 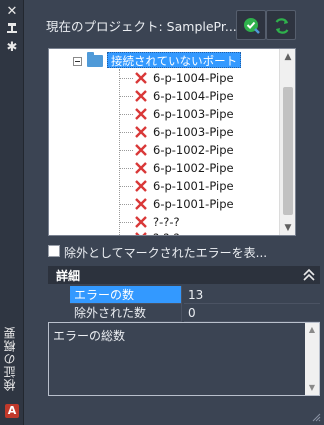 What do you see at coordinates (174, 60) in the screenshot?
I see `tree-root-label: 接続されていないポート` at bounding box center [174, 60].